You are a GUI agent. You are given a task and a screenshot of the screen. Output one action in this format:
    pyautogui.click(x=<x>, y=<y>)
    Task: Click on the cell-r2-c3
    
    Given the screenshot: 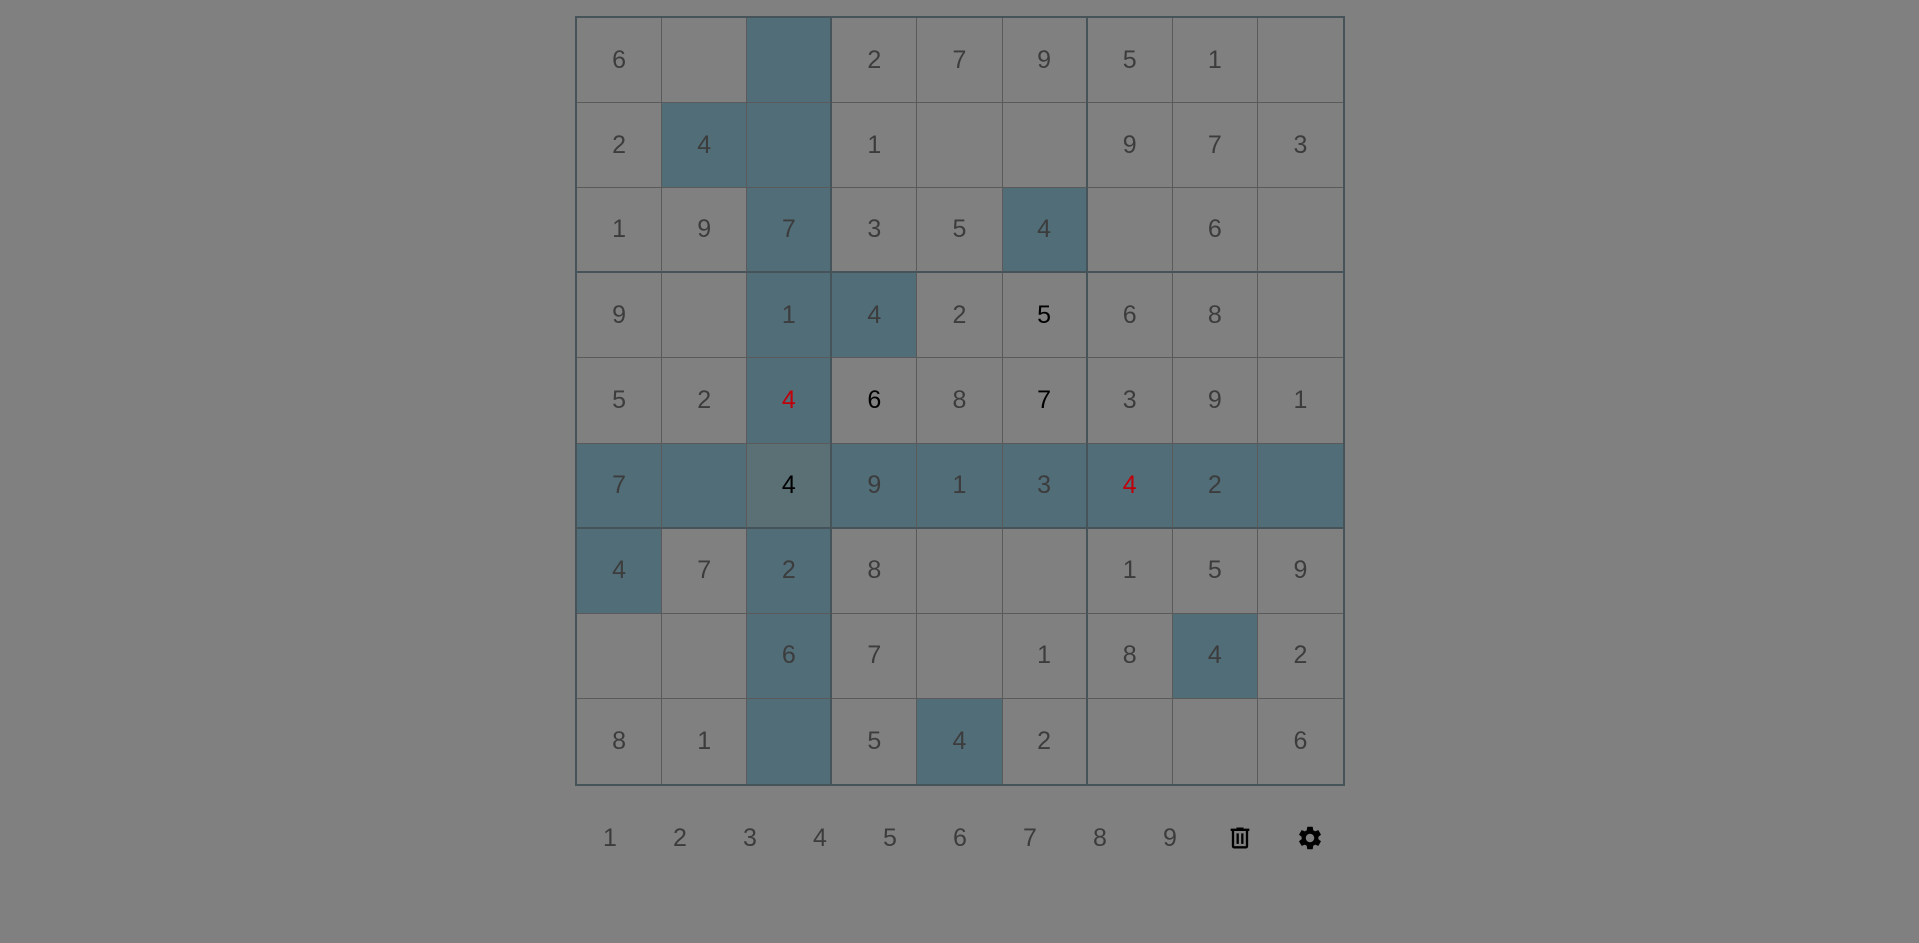 What is the action you would take?
    pyautogui.click(x=790, y=146)
    